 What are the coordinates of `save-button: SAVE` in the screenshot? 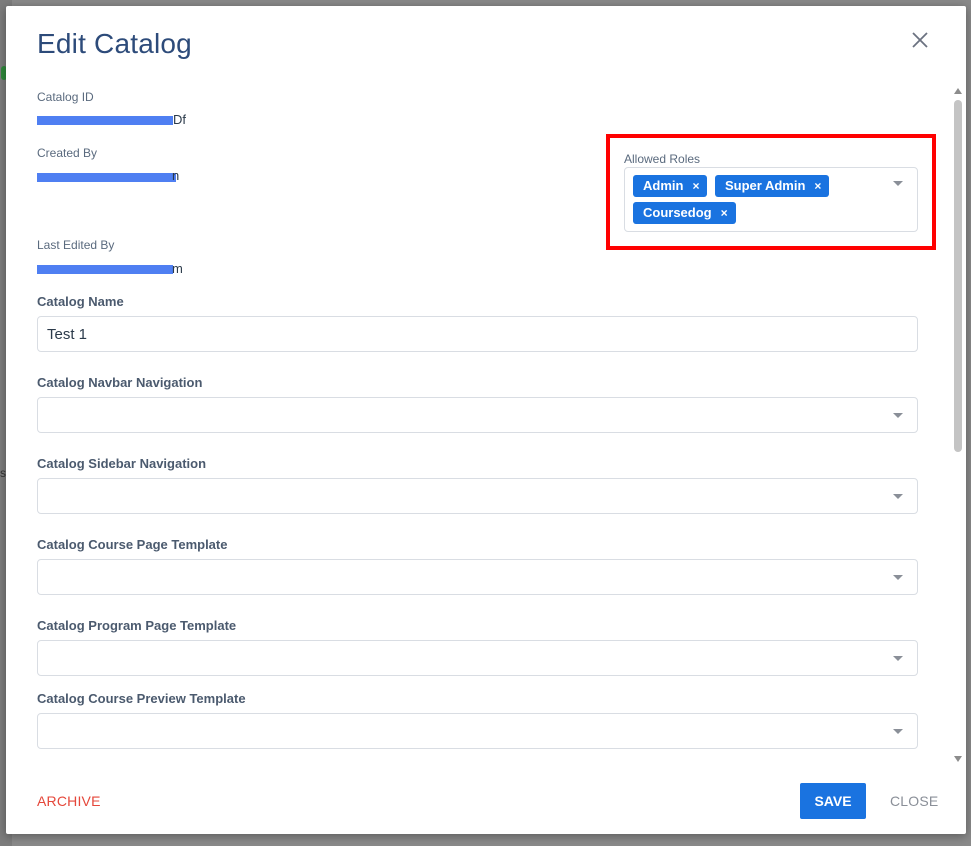 It's located at (833, 801).